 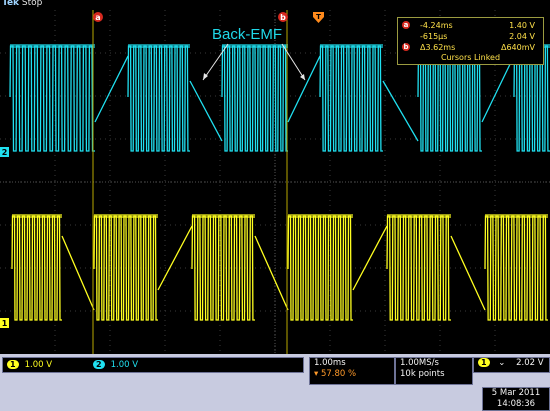 I want to click on time-per-div: 1.00ms, so click(x=330, y=363).